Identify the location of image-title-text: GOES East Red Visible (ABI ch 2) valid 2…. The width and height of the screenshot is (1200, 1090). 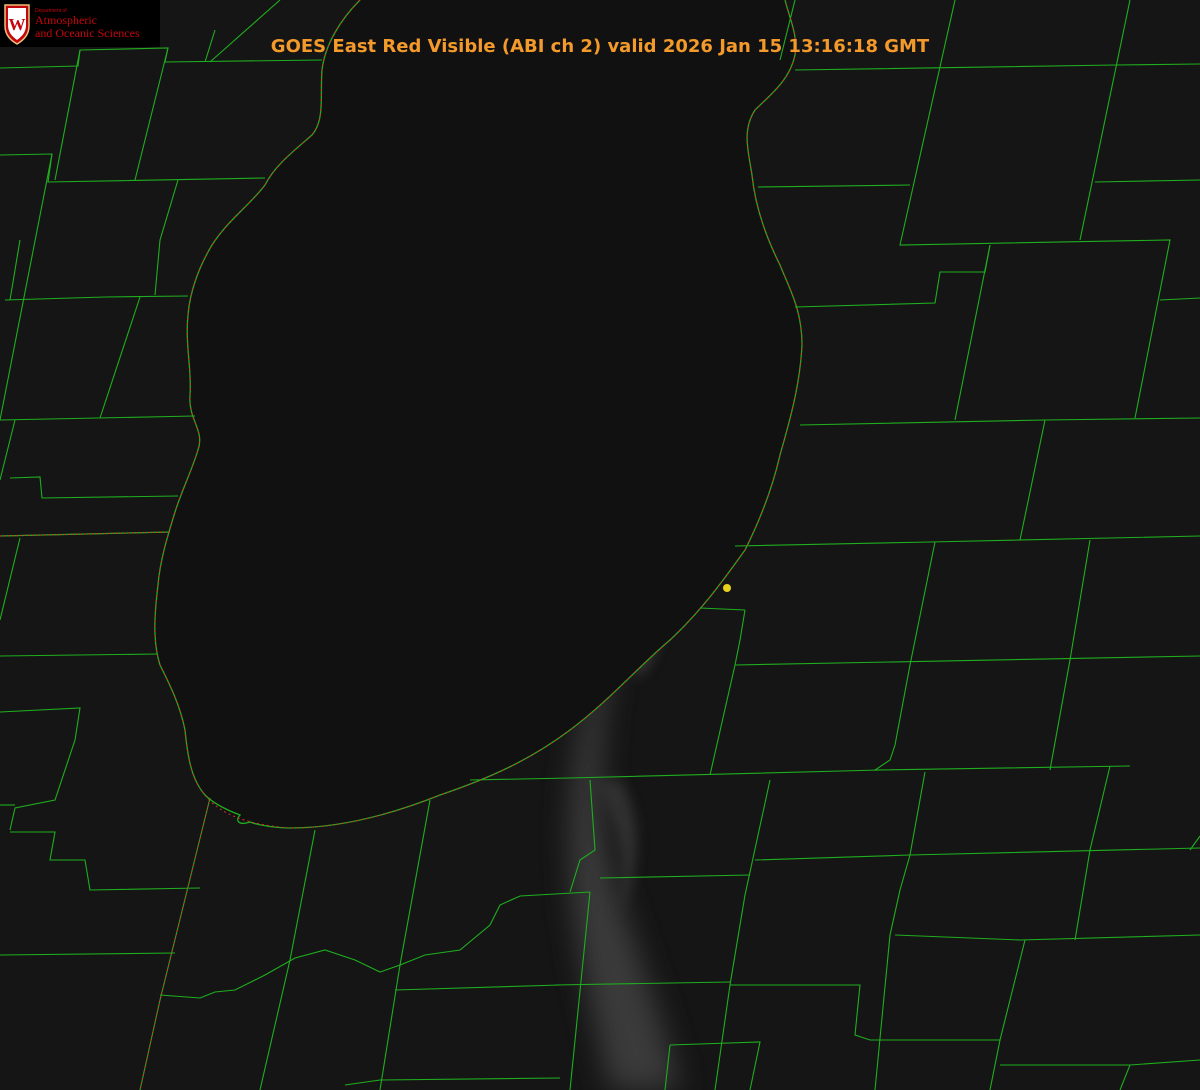
(600, 46).